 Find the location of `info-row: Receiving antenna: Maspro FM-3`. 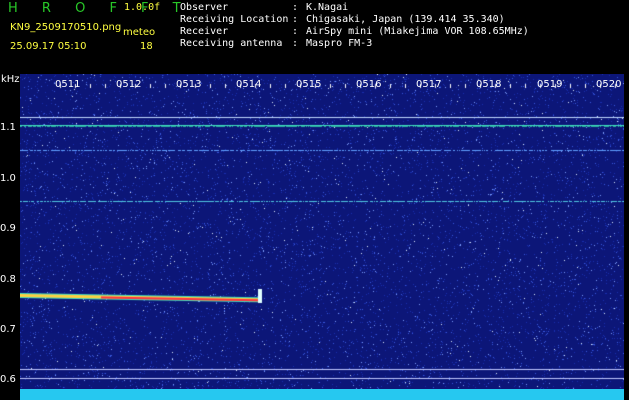

info-row: Receiving antenna: Maspro FM-3 is located at coordinates (276, 43).